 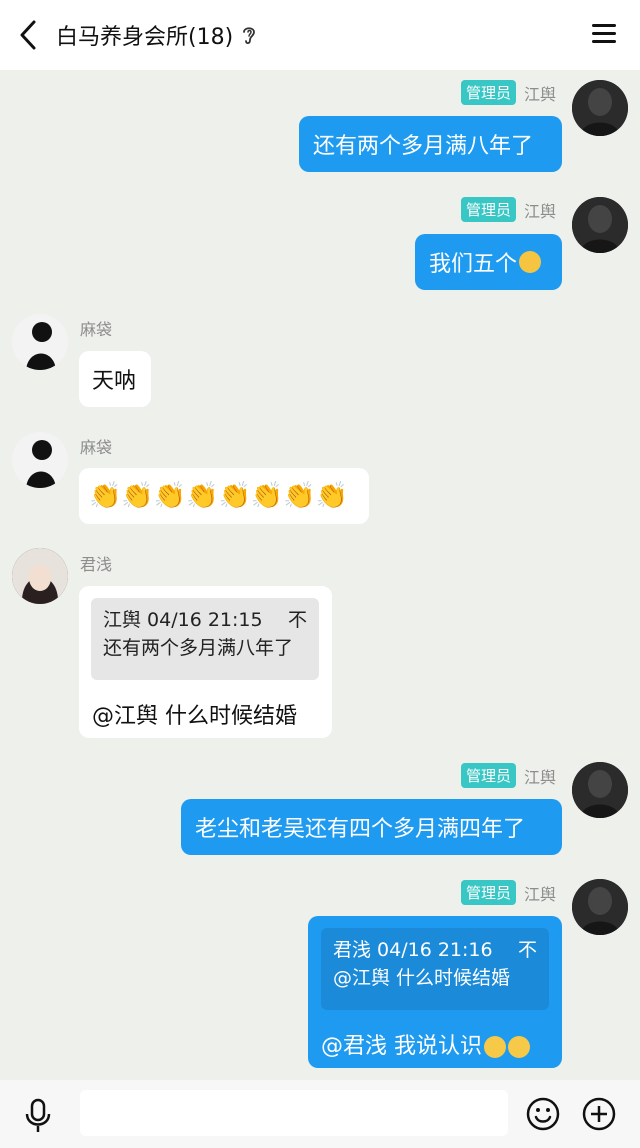 I want to click on microphone-icon, so click(x=38, y=1116).